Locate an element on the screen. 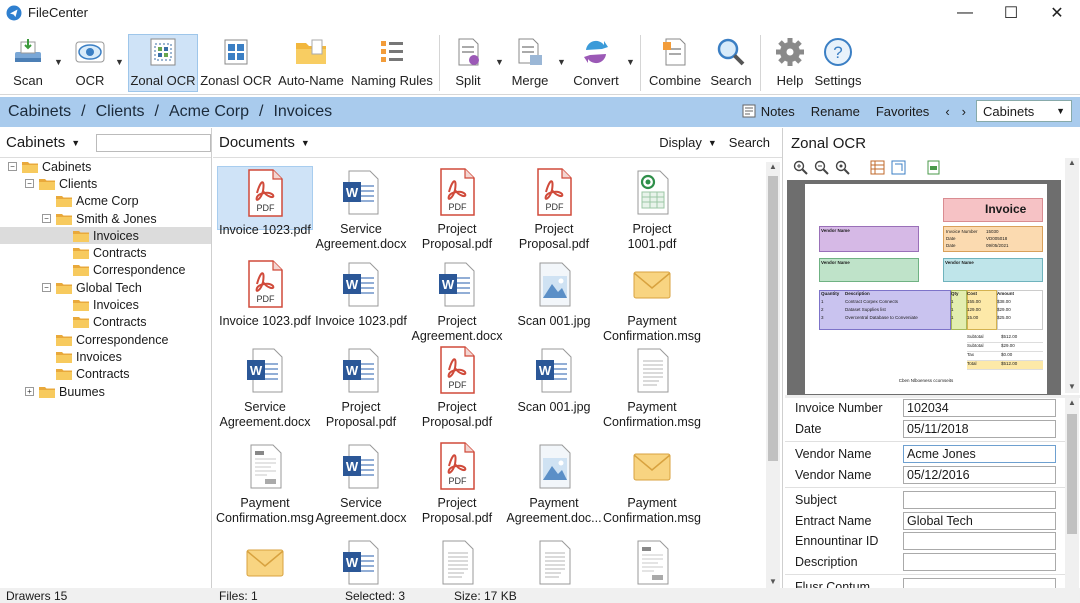 Image resolution: width=1080 pixels, height=603 pixels. combine-button: Combine is located at coordinates (675, 63).